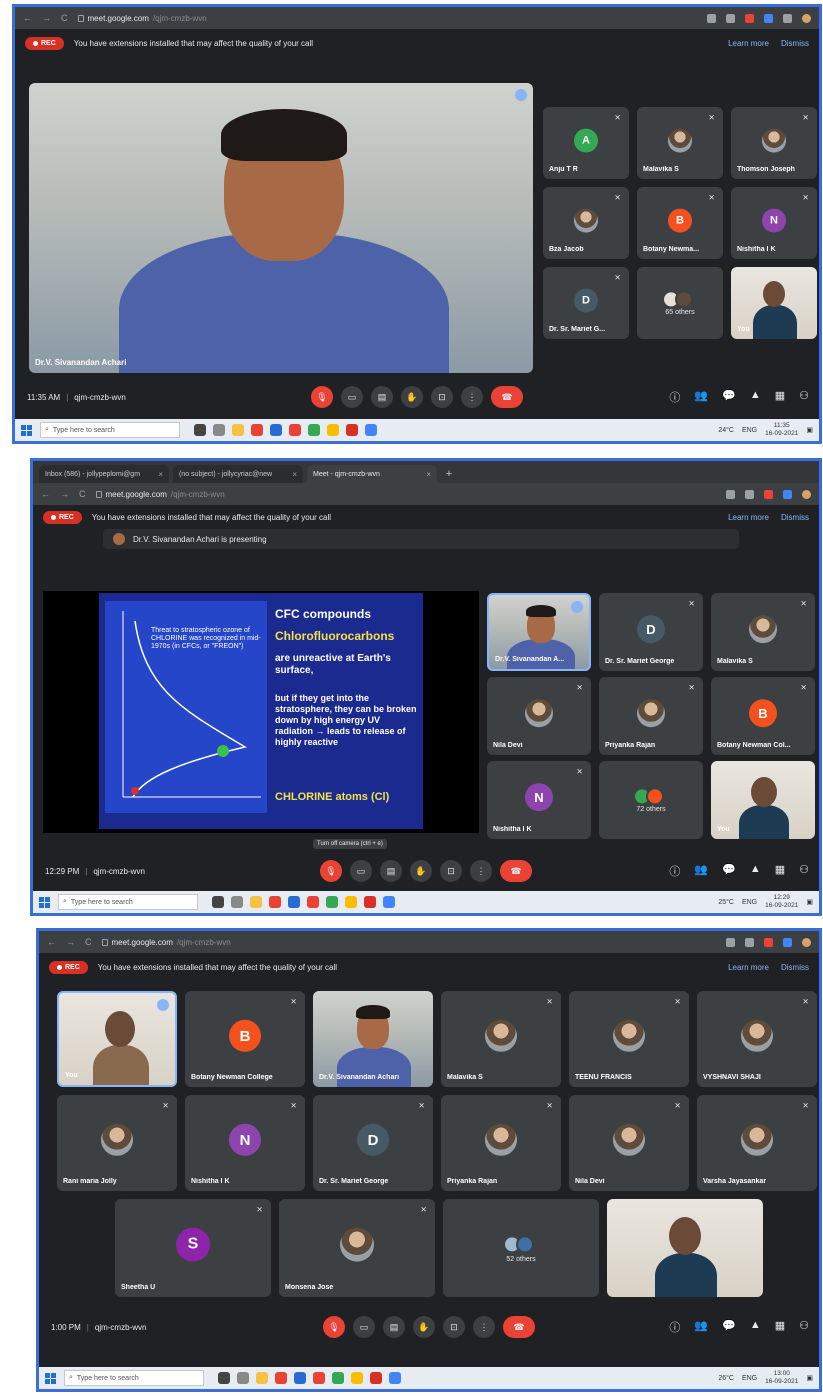 This screenshot has width=823, height=1396. What do you see at coordinates (391, 871) in the screenshot?
I see `captions-button: ▤` at bounding box center [391, 871].